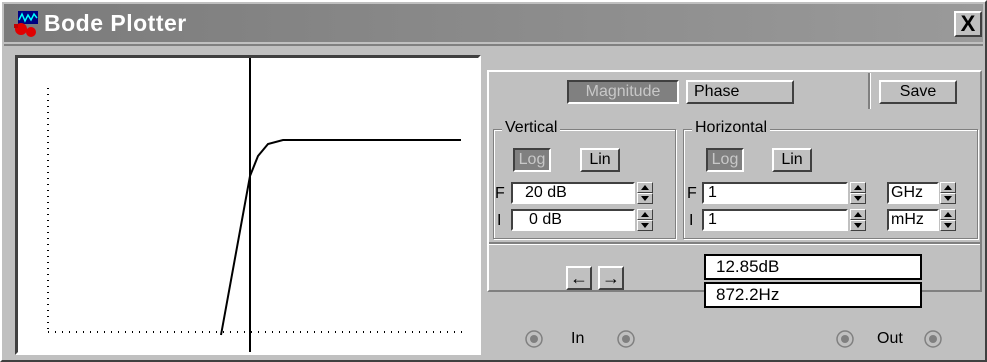  Describe the element at coordinates (532, 160) in the screenshot. I see `vertical-log-button: Log` at that location.